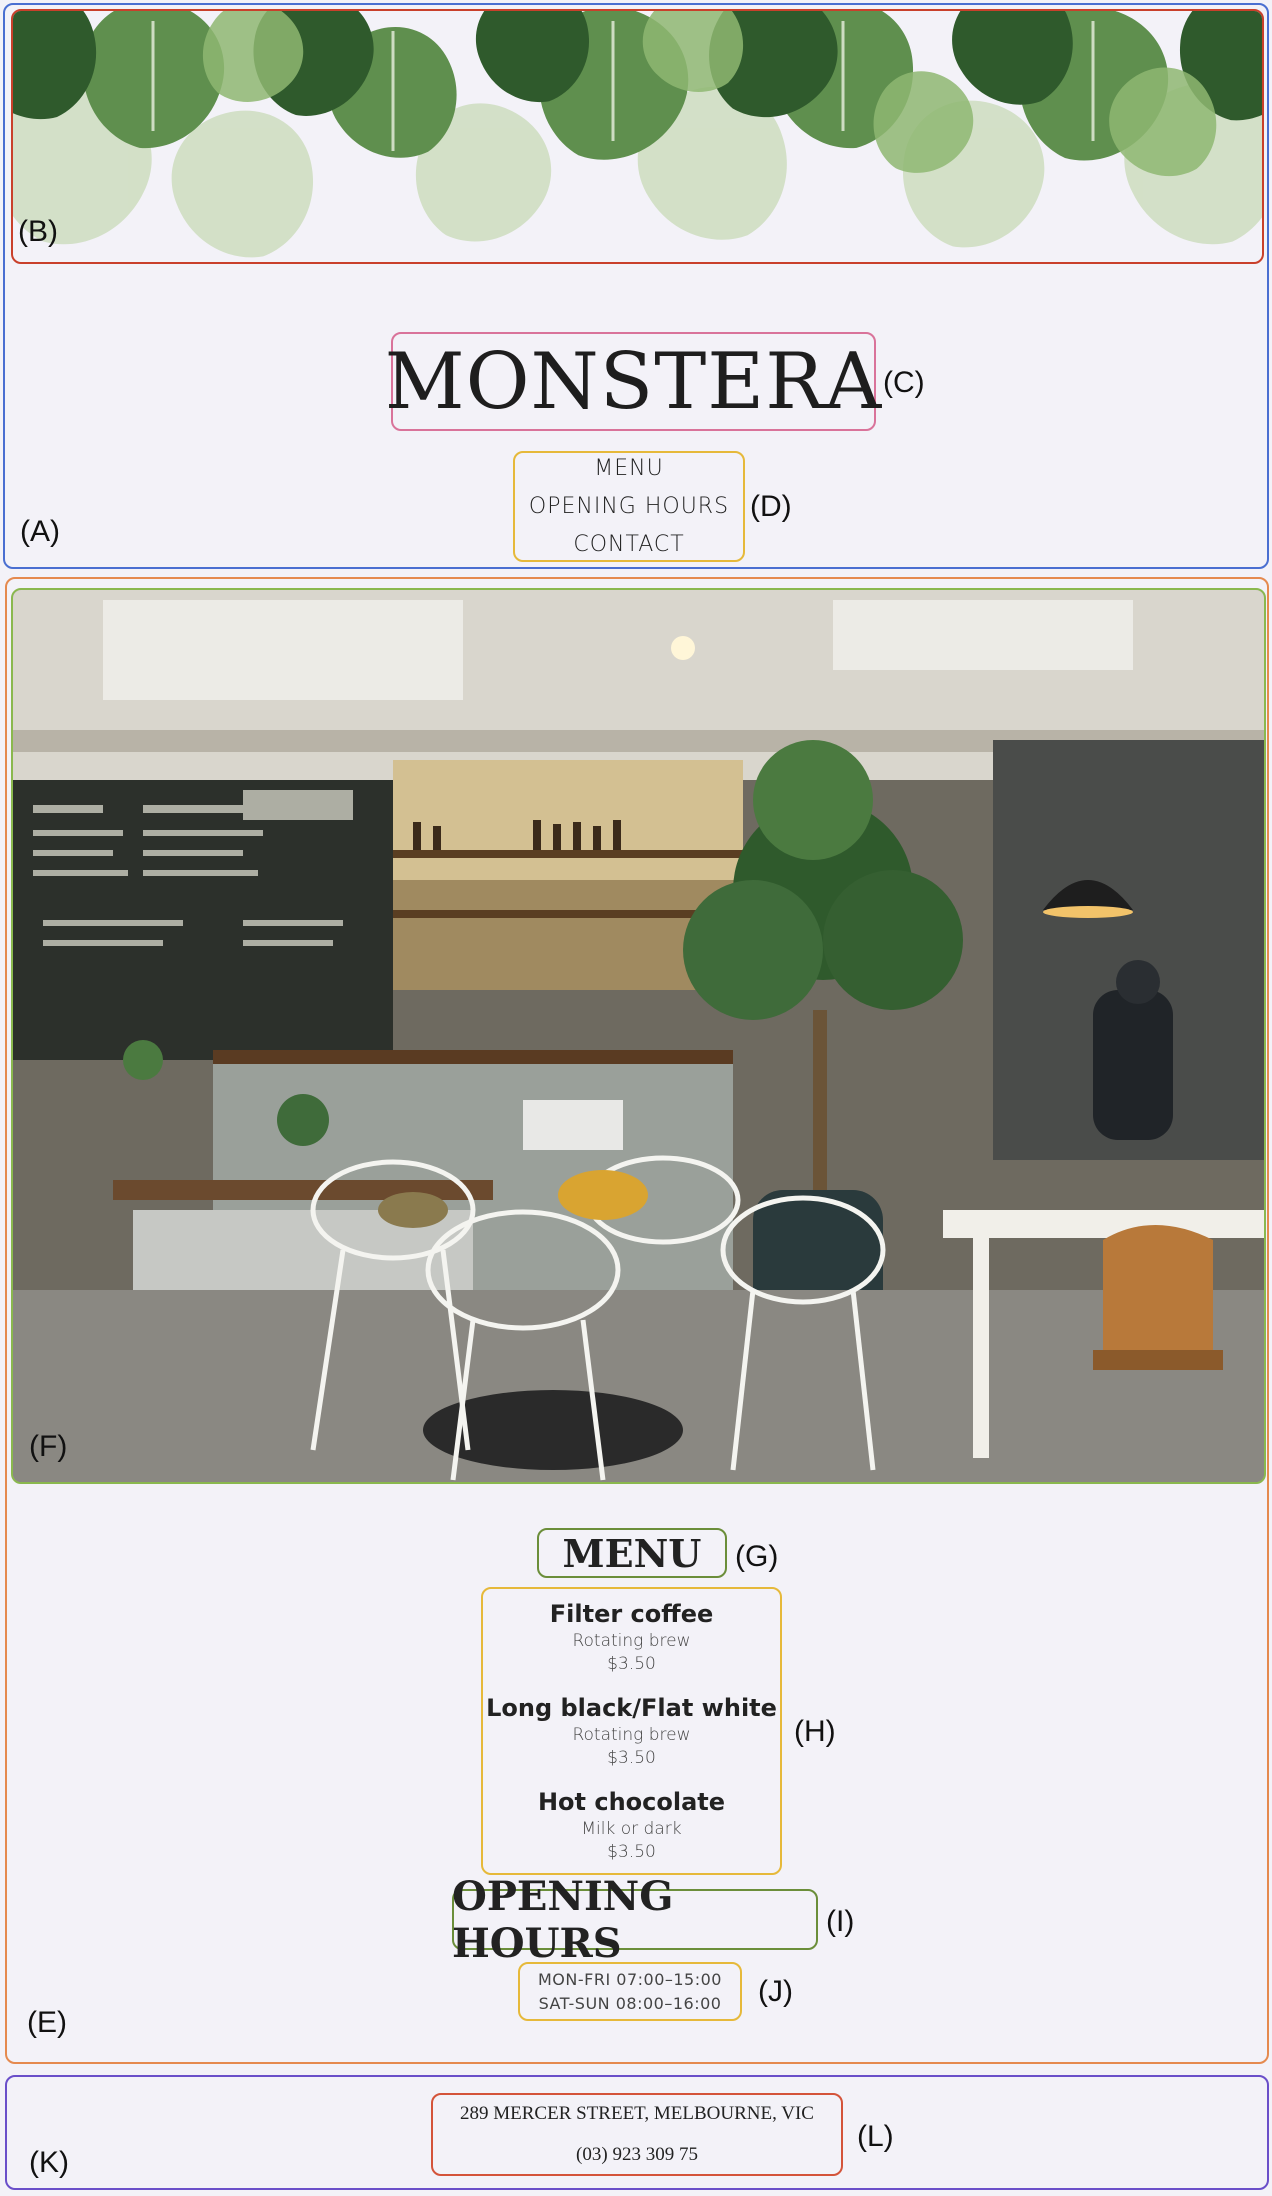  I want to click on menu-item: Hot chocolate Milk or dark $3.50, so click(631, 1825).